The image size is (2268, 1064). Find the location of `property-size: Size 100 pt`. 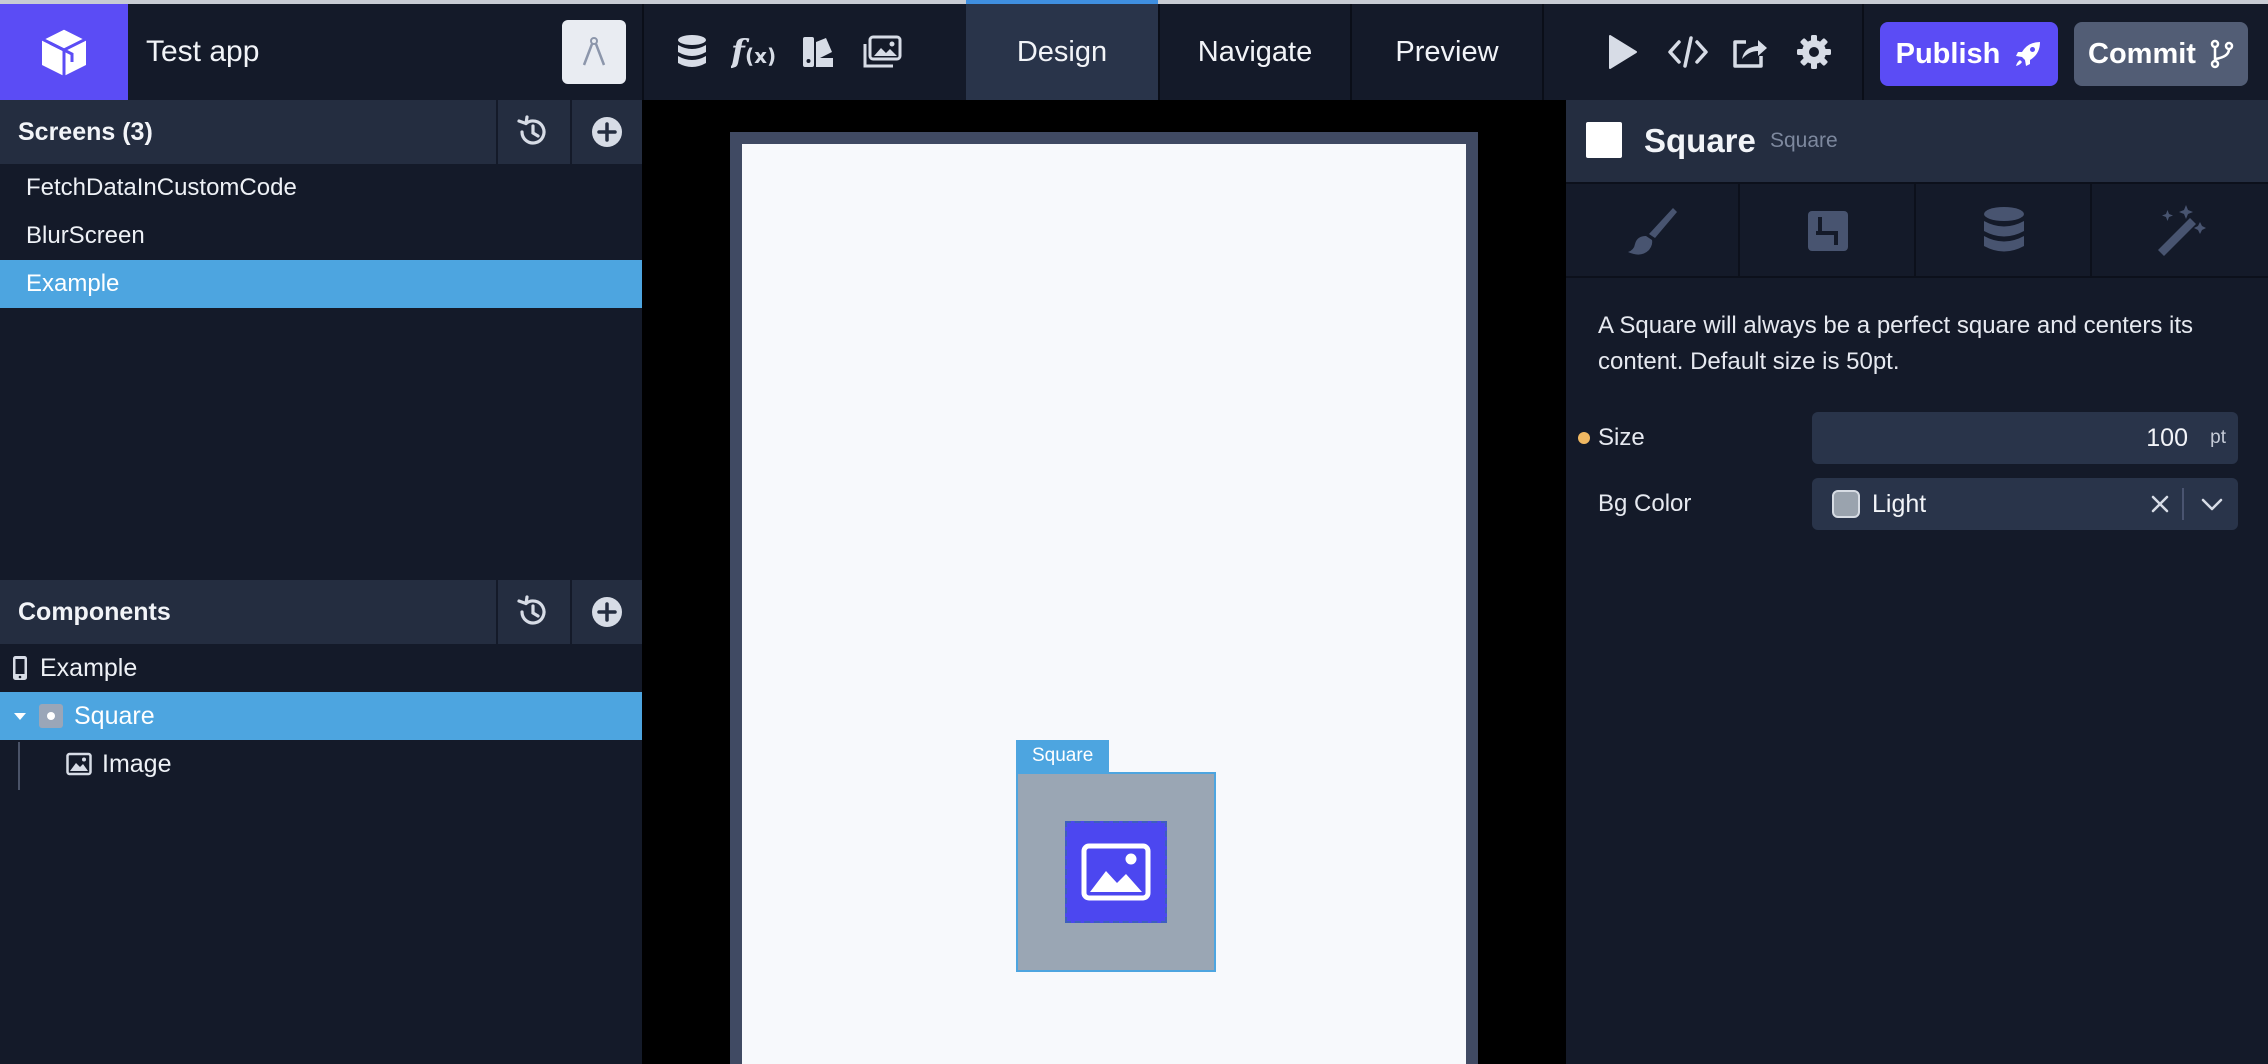

property-size: Size 100 pt is located at coordinates (1917, 438).